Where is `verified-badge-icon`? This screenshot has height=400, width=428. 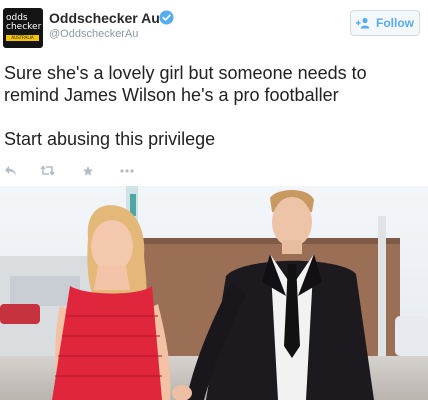 verified-badge-icon is located at coordinates (166, 17).